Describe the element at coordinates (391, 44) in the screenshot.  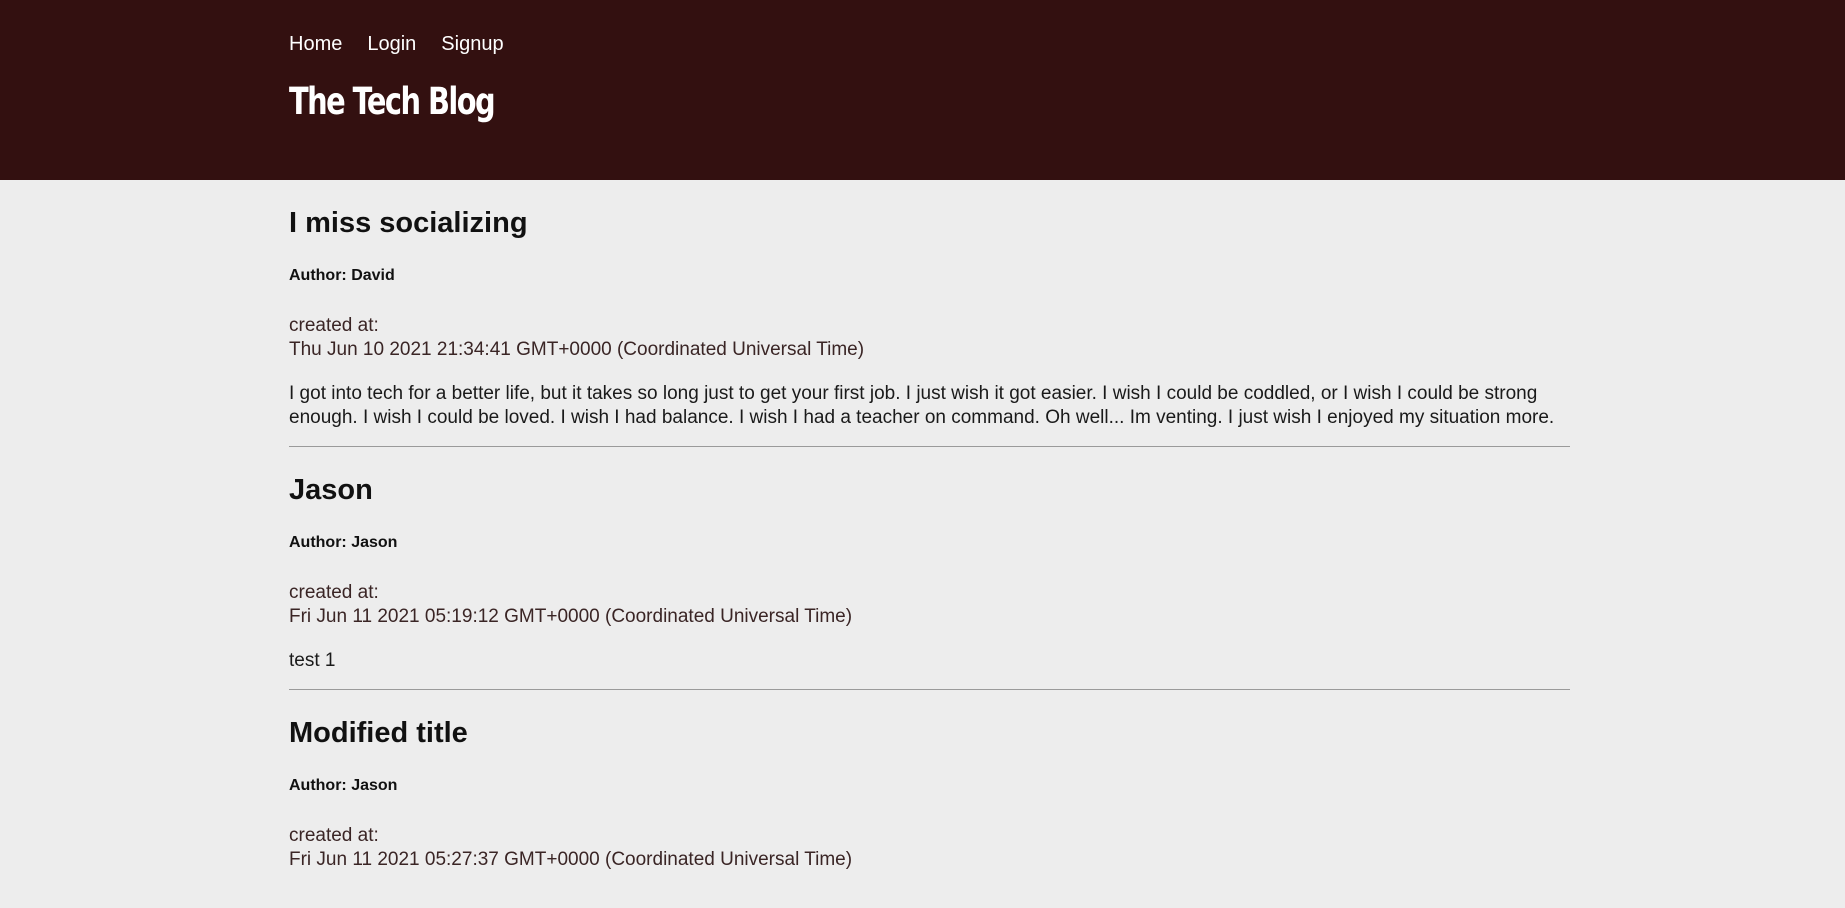
I see `nav-login-link: Login` at that location.